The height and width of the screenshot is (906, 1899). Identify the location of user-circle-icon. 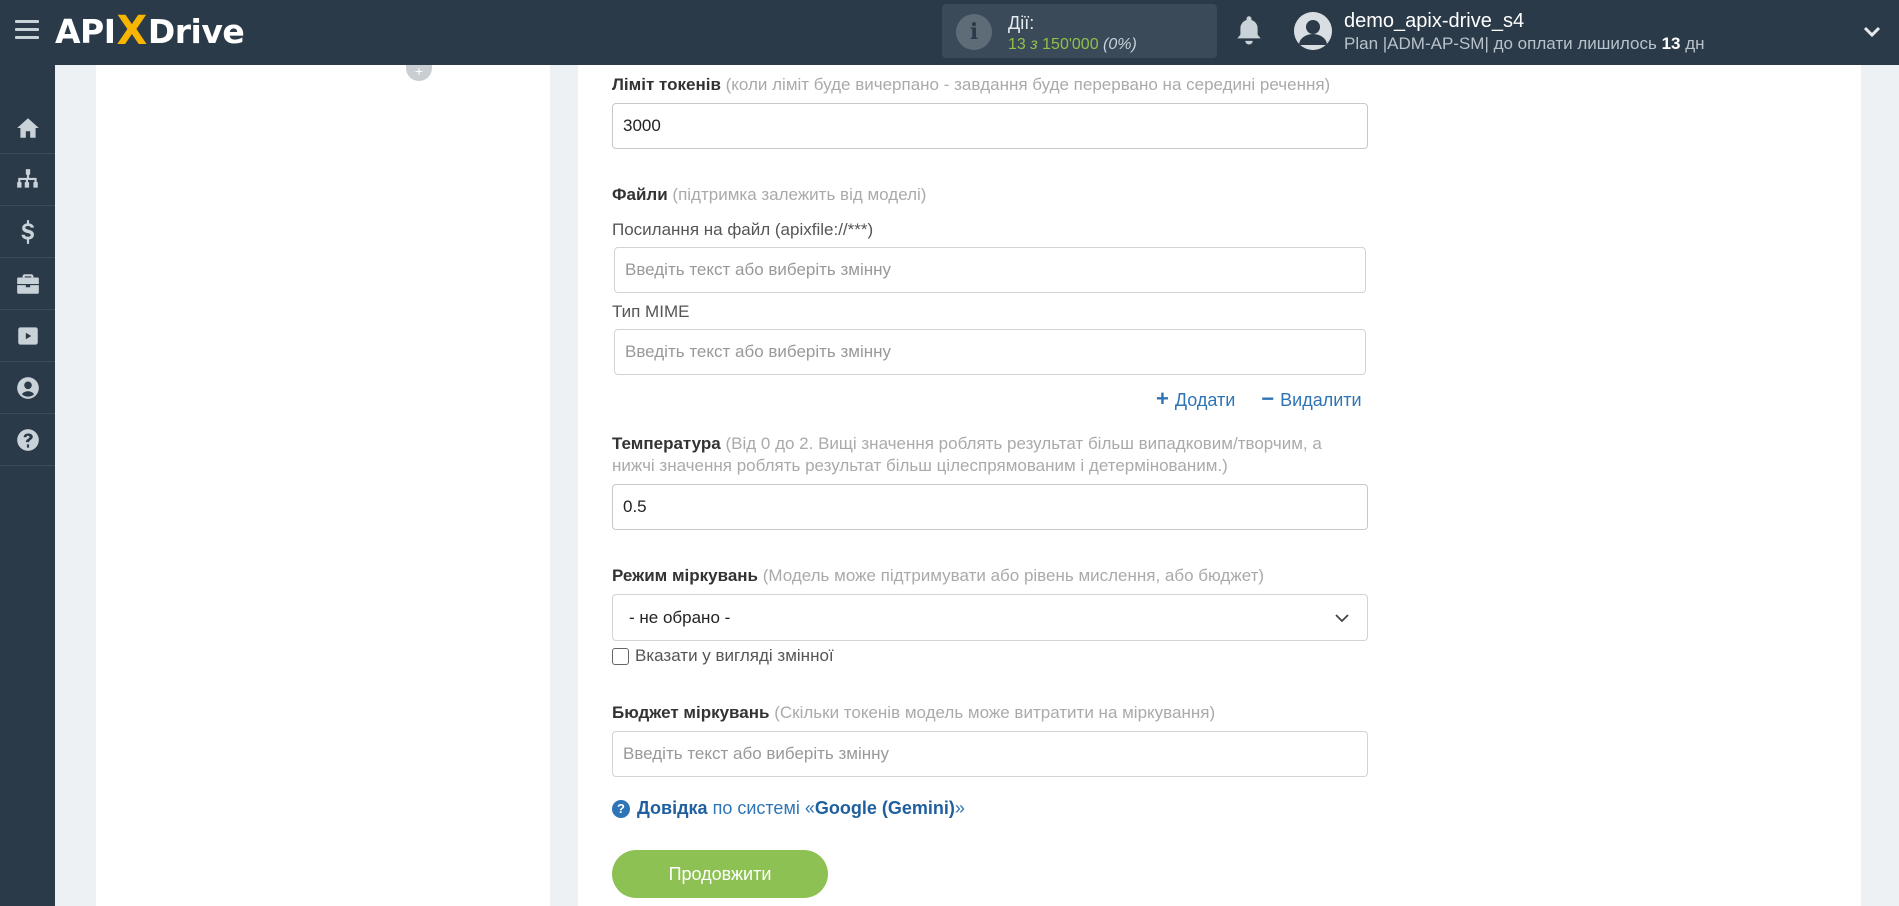
(27, 387).